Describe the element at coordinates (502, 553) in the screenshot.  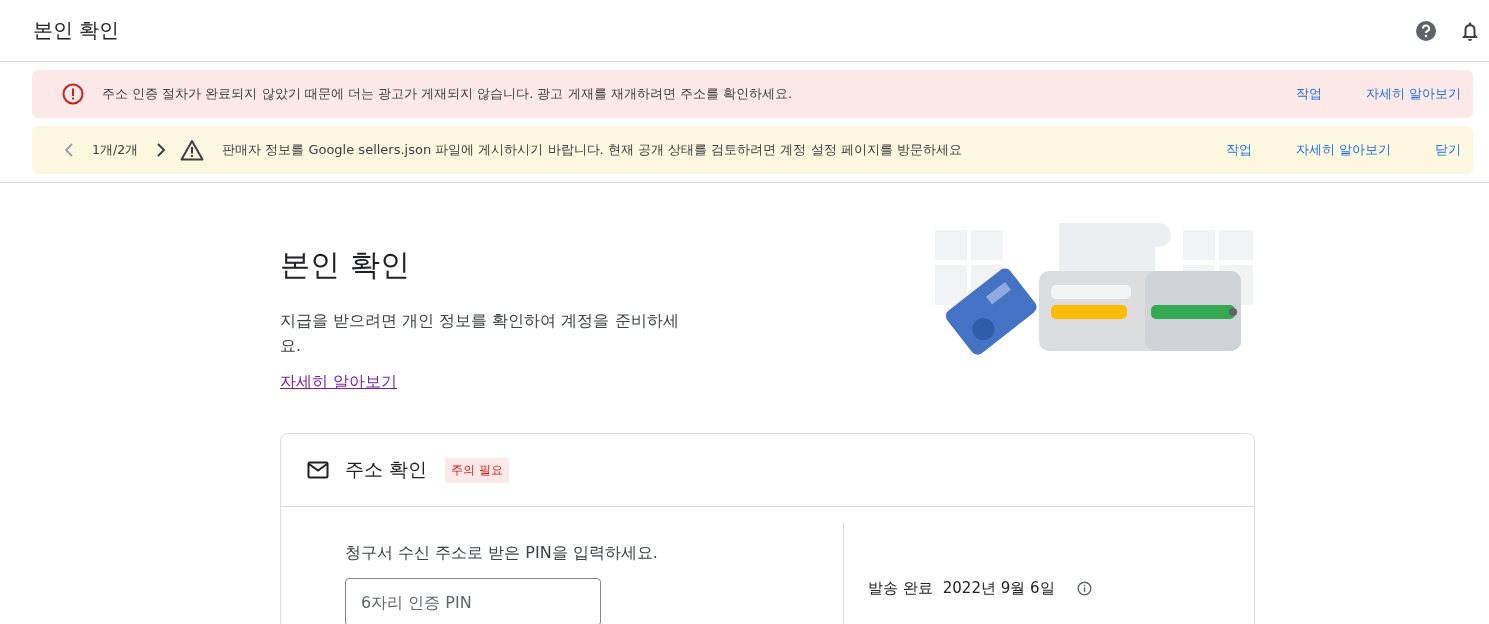
I see `instruction-text: 청구서 수신 주소로 받은 PIN을 입력하세요.` at that location.